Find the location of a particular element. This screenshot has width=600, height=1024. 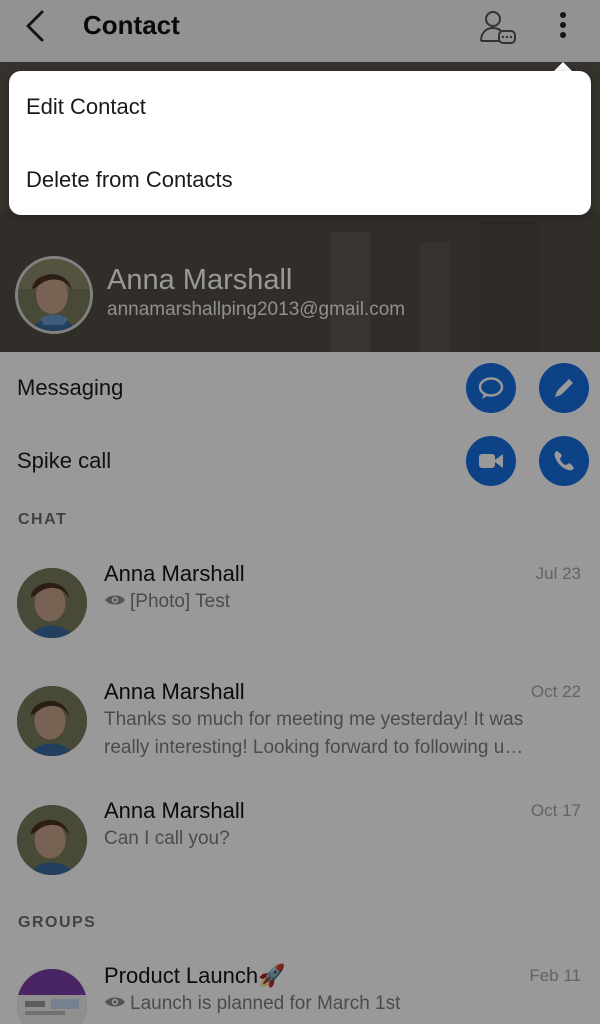

options-menu: Edit Contact Delete from Contacts is located at coordinates (300, 143).